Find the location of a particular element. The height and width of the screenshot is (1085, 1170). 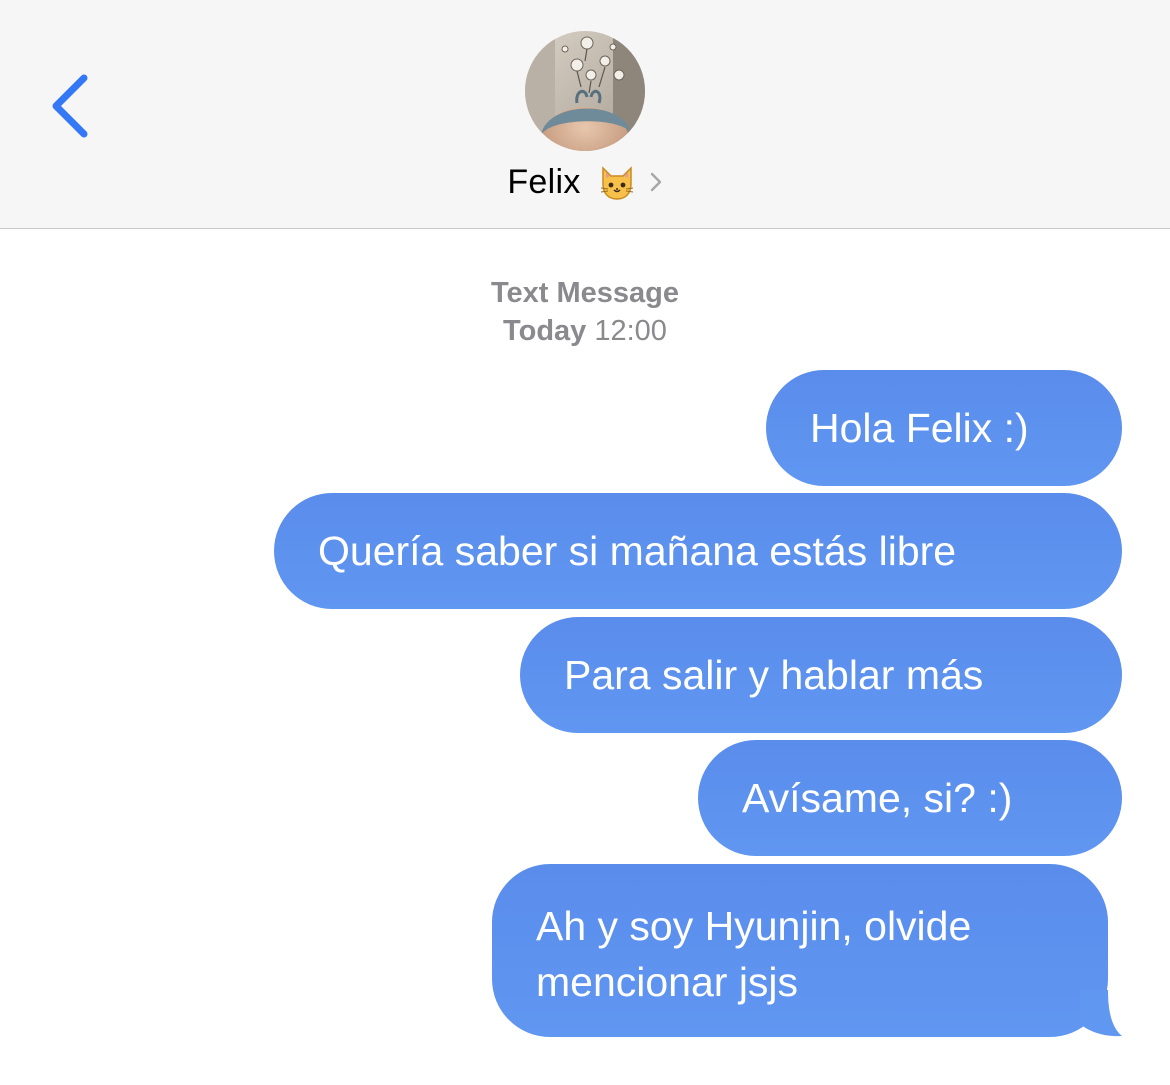

back-button is located at coordinates (72, 106).